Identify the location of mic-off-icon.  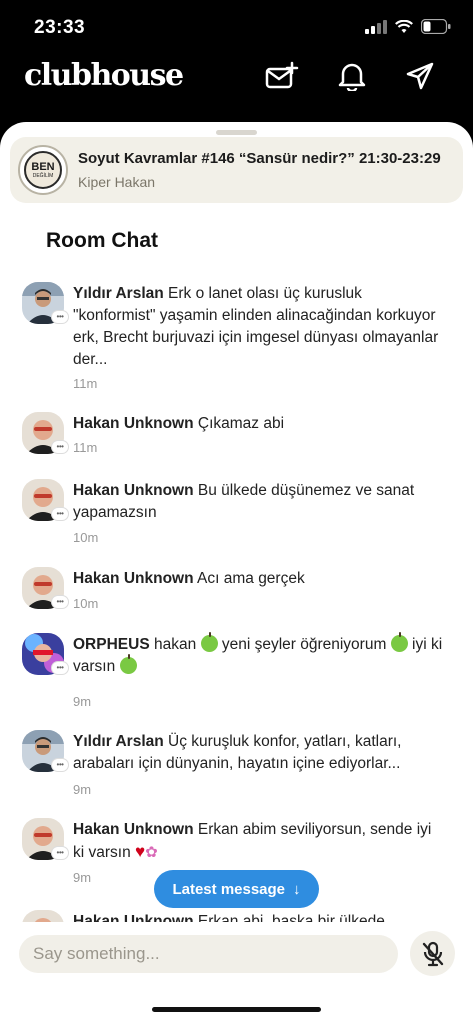
(432, 953).